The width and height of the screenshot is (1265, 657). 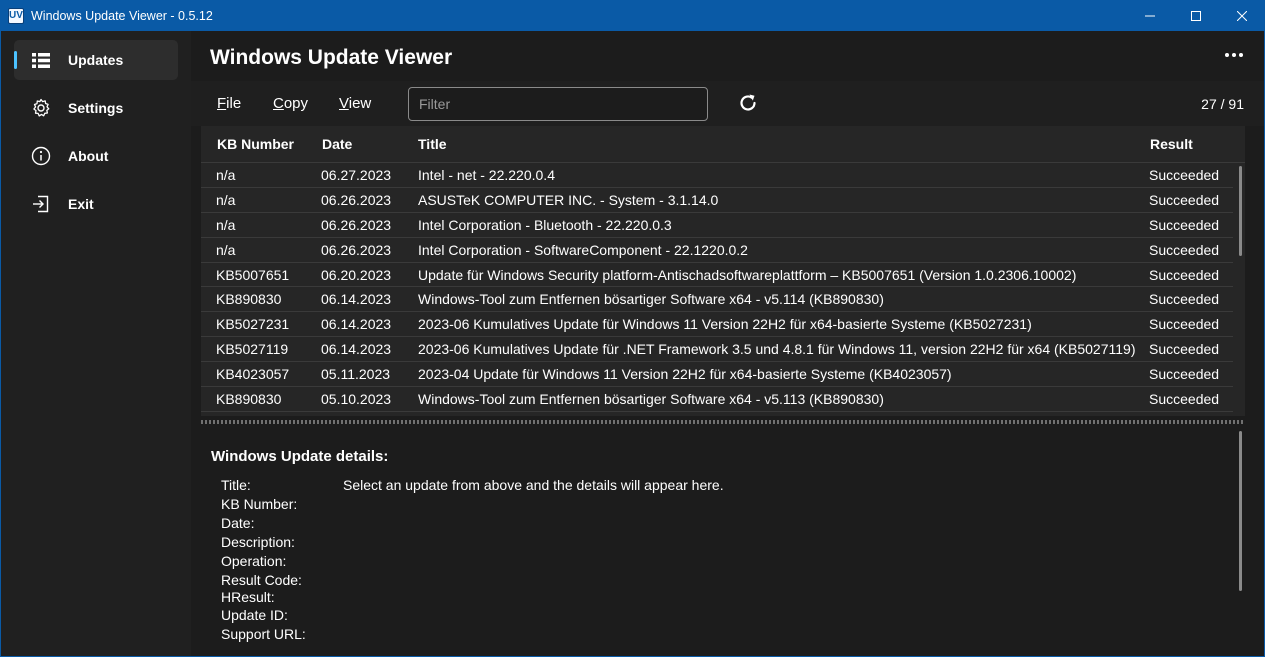 What do you see at coordinates (41, 204) in the screenshot?
I see `exit-icon` at bounding box center [41, 204].